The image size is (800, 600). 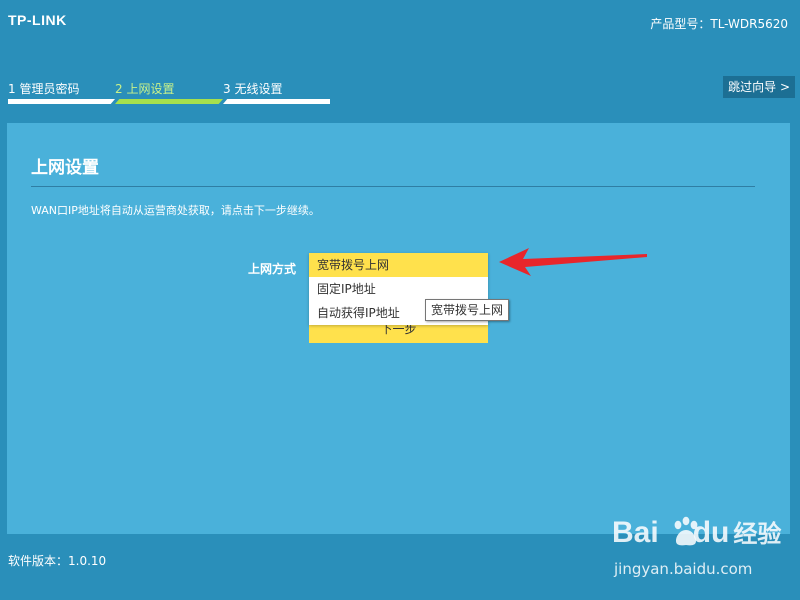 I want to click on red-arrow-annotation, so click(x=573, y=262).